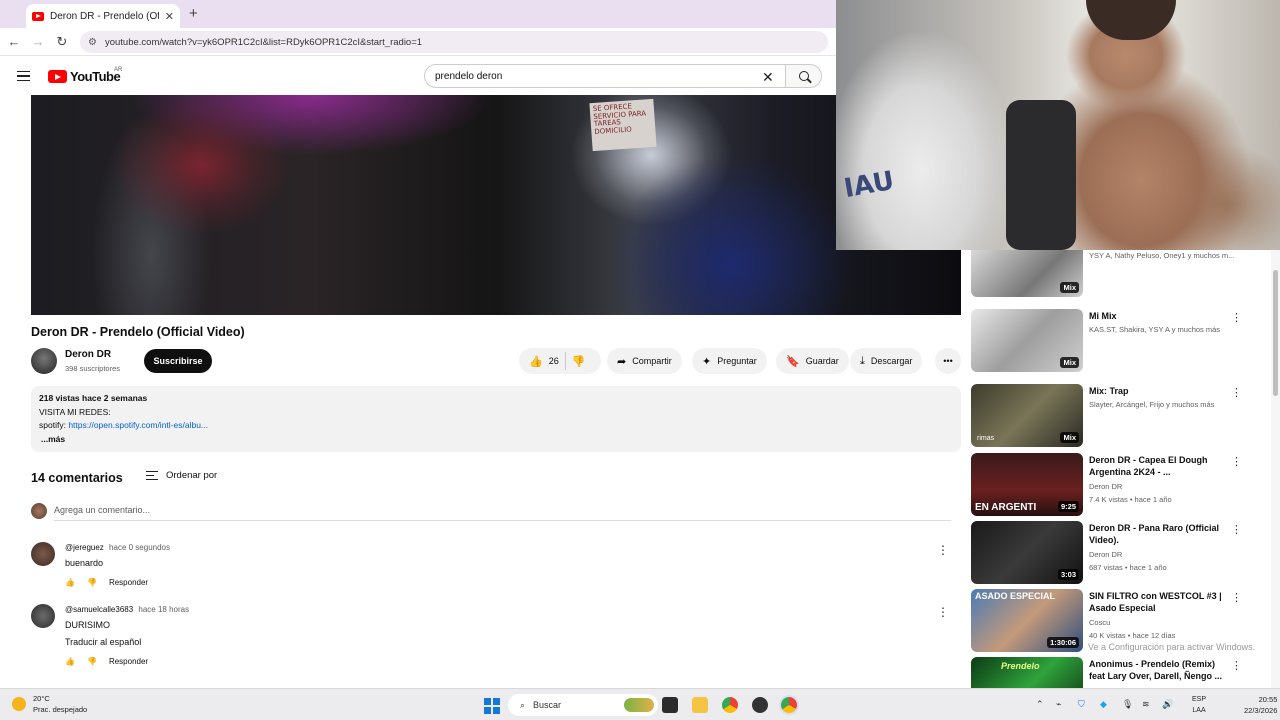 The image size is (1280, 720). I want to click on back-icon: ←, so click(14, 41).